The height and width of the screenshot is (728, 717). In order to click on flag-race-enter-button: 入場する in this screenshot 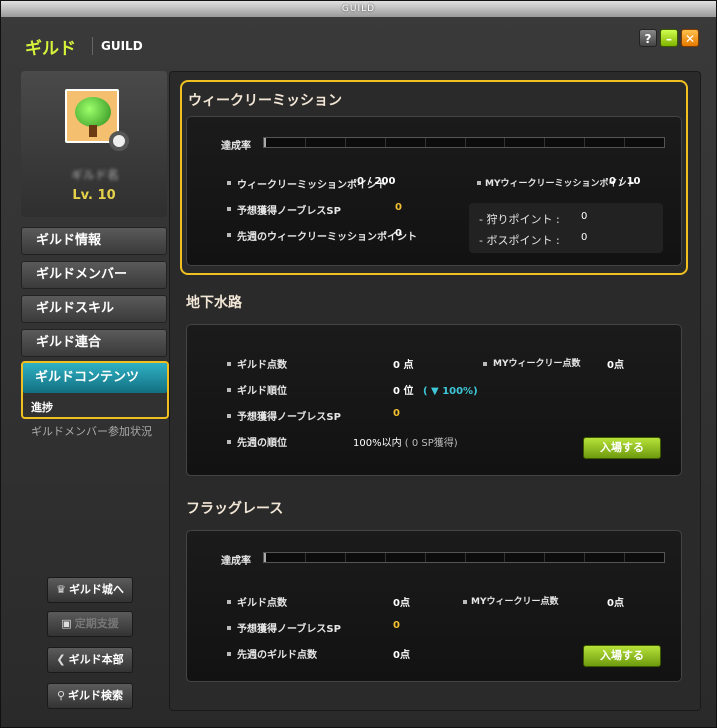, I will do `click(622, 656)`.